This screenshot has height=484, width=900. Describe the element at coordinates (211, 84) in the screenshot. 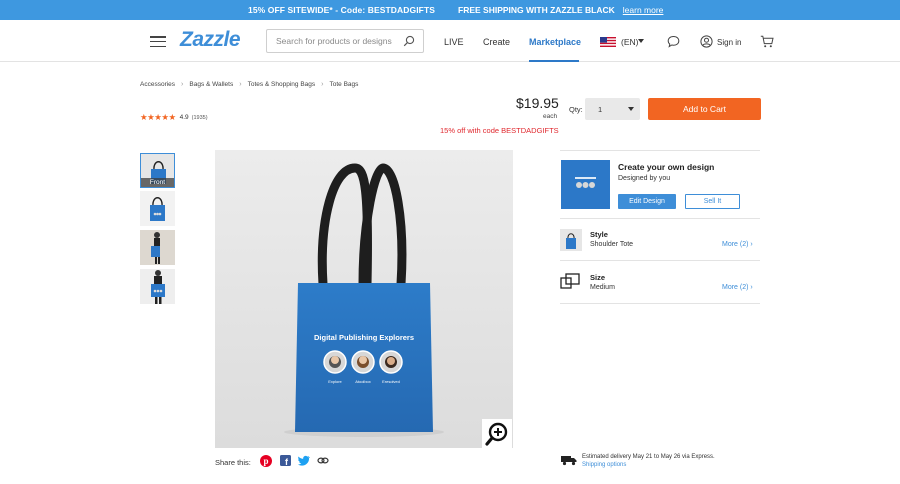

I see `breadcrumb-item: Bags & Wallets` at that location.